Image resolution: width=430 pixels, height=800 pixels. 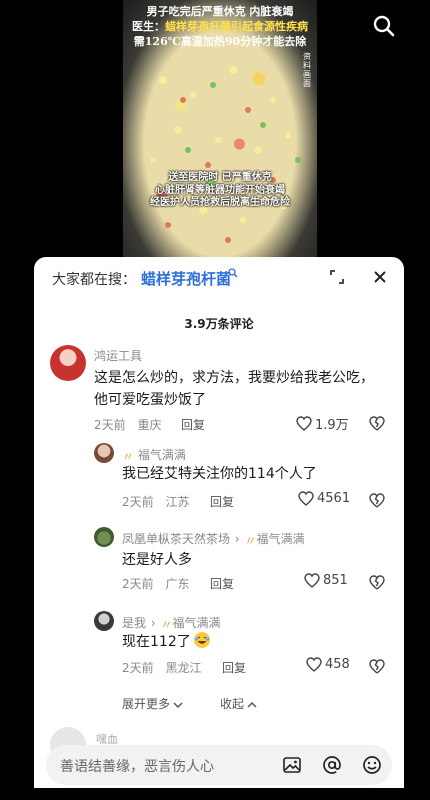 What do you see at coordinates (332, 765) in the screenshot?
I see `mention-icon` at bounding box center [332, 765].